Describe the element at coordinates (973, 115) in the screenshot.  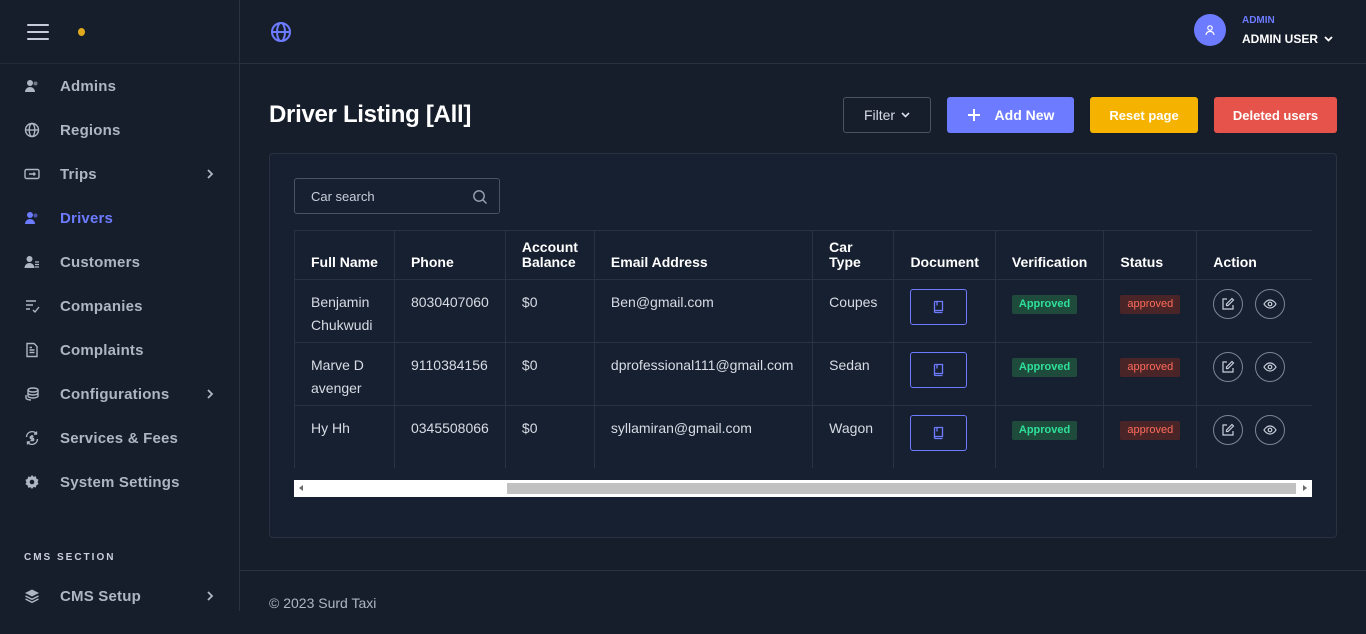
I see `plus-icon` at that location.